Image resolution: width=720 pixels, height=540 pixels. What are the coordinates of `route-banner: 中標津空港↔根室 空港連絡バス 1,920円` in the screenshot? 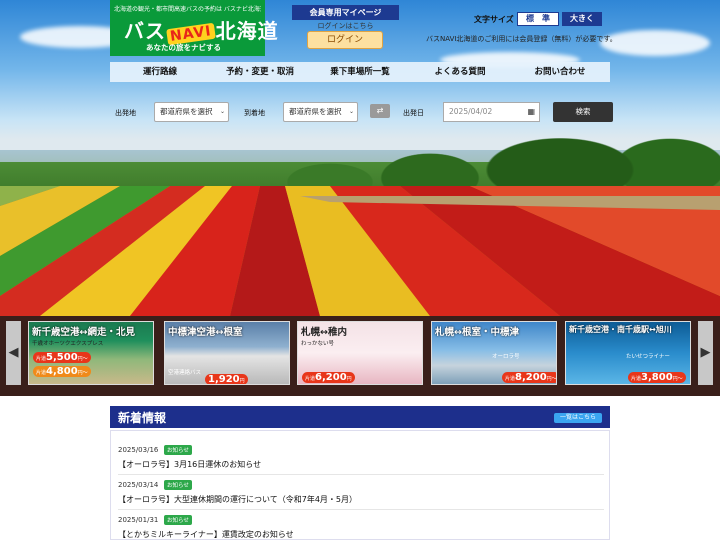 It's located at (227, 353).